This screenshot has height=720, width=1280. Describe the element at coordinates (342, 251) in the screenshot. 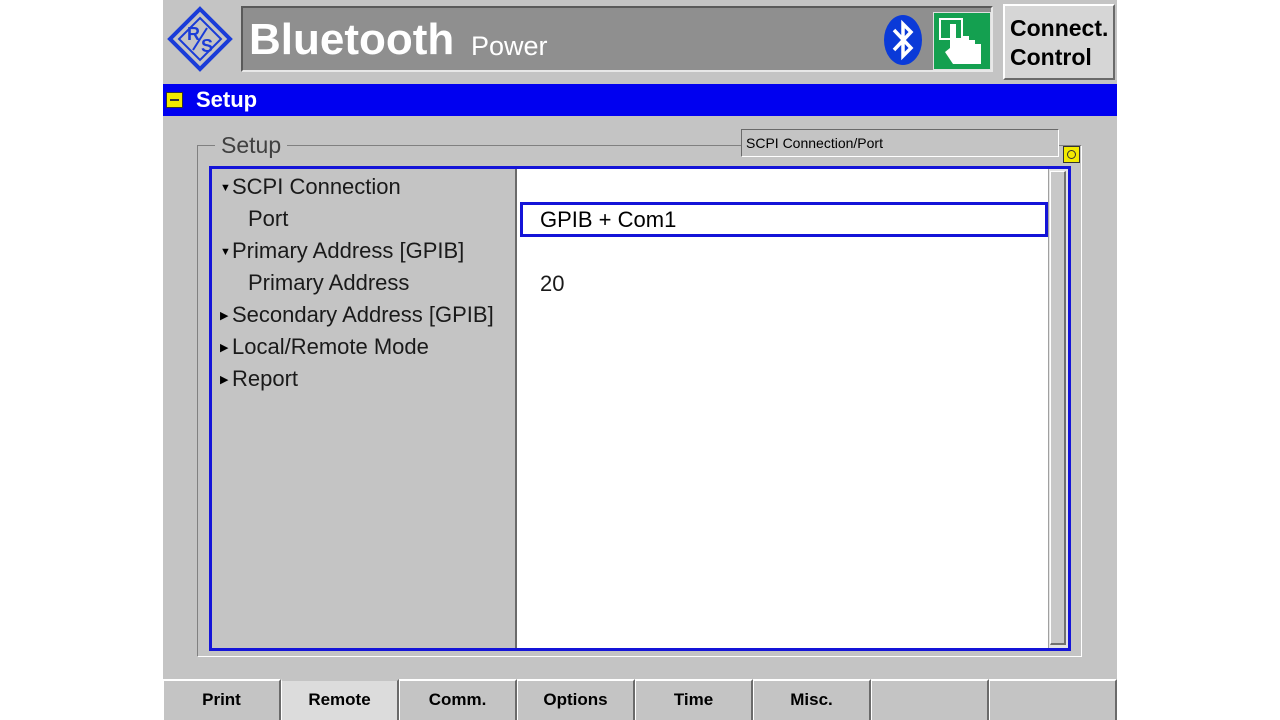

I see `tree-item-primary-address-gpib: ▼Primary Address [GPIB]` at that location.